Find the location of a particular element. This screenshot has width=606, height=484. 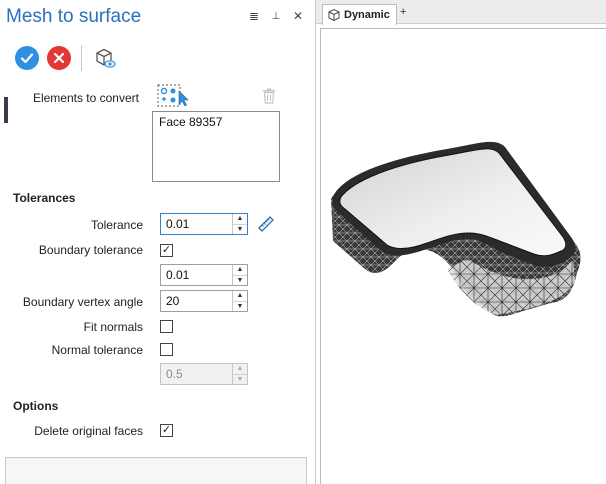

tolerance-value: 0.01 is located at coordinates (196, 224).